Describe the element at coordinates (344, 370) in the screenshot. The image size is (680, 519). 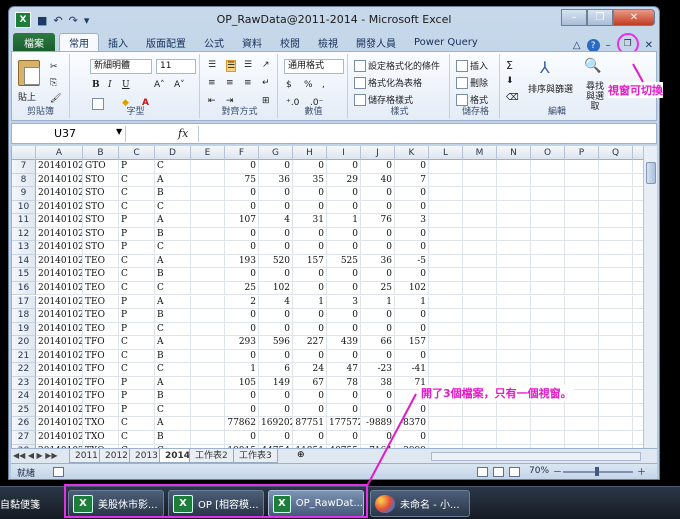
I see `cell: 47` at that location.